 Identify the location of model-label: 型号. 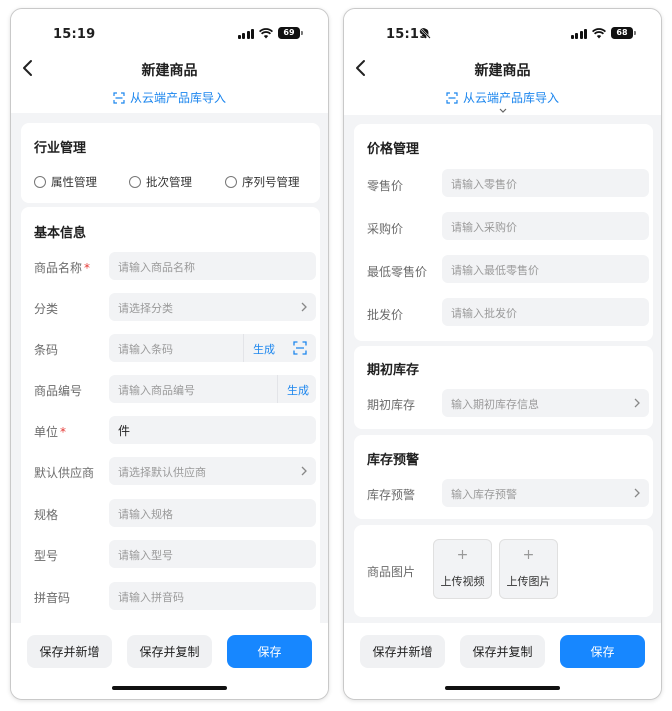
(46, 556).